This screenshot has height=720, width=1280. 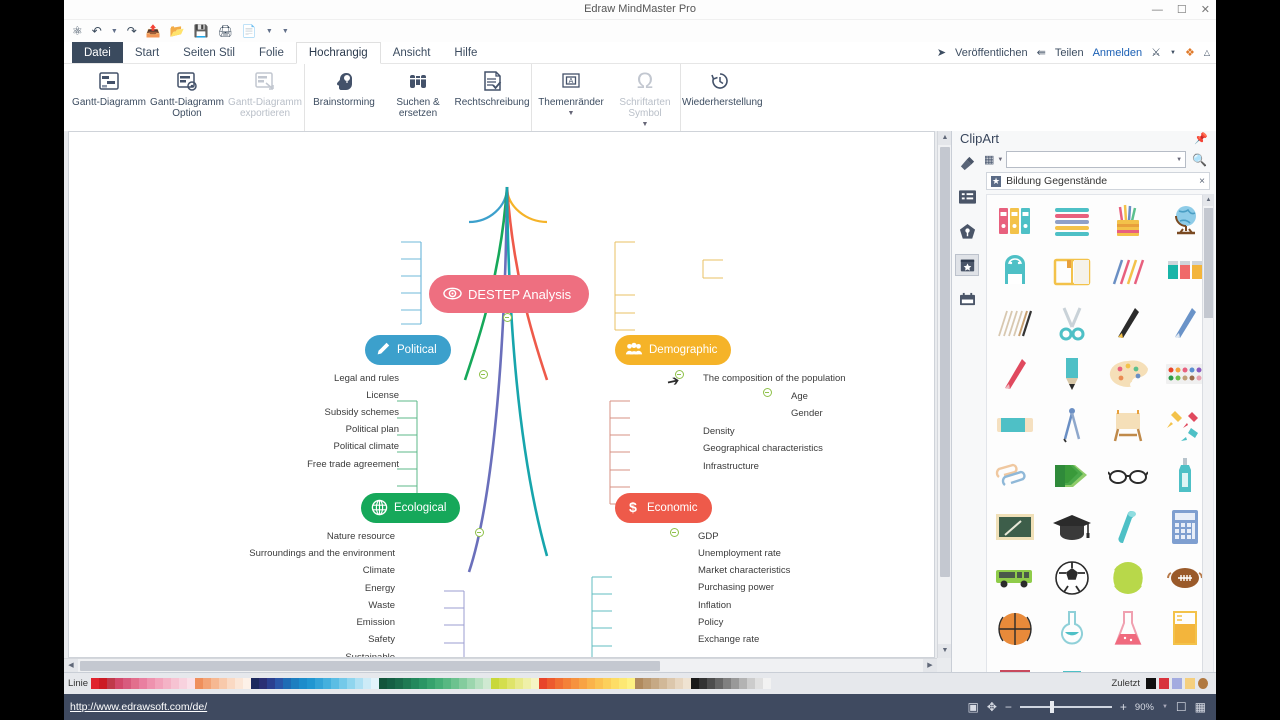 What do you see at coordinates (1072, 373) in the screenshot?
I see `clipart-item-teal-pencil` at bounding box center [1072, 373].